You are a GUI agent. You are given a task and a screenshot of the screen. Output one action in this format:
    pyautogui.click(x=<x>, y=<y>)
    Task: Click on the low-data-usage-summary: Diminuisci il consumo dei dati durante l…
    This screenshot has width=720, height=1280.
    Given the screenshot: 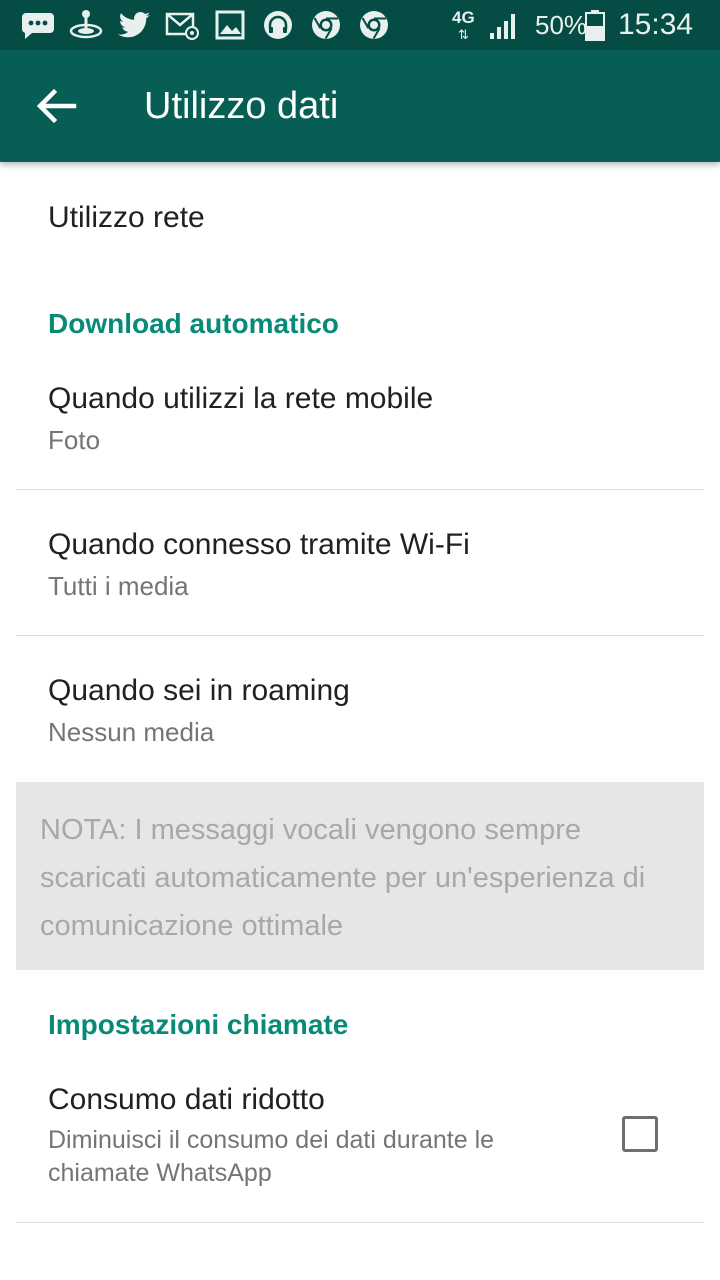 What is the action you would take?
    pyautogui.click(x=271, y=1156)
    